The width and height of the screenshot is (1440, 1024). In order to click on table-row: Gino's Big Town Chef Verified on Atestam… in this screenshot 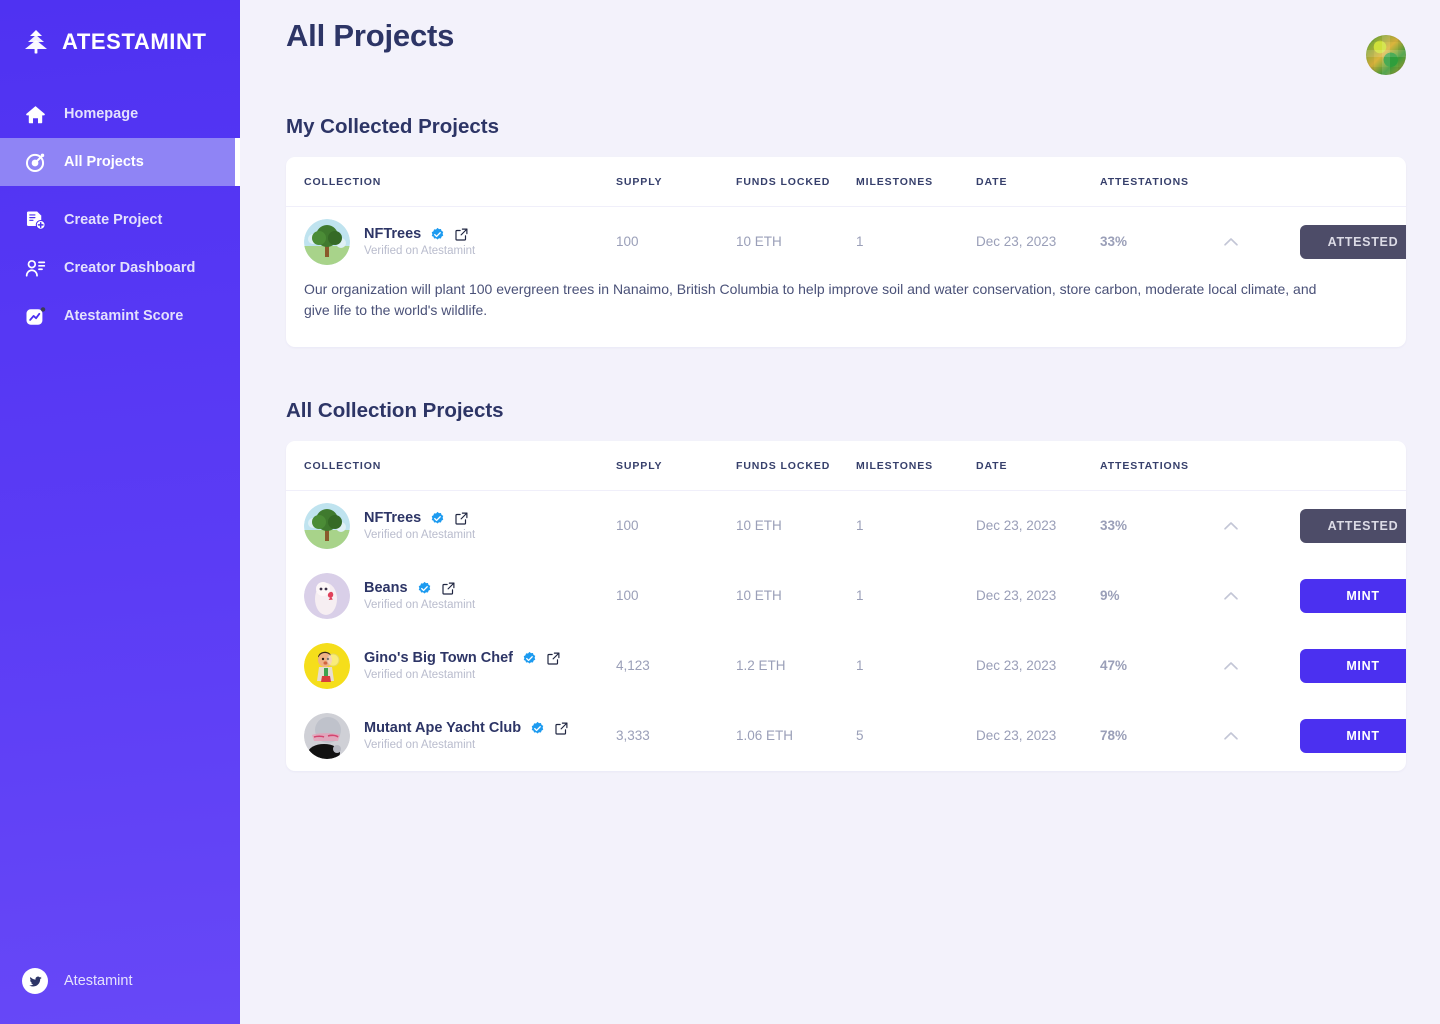, I will do `click(846, 666)`.